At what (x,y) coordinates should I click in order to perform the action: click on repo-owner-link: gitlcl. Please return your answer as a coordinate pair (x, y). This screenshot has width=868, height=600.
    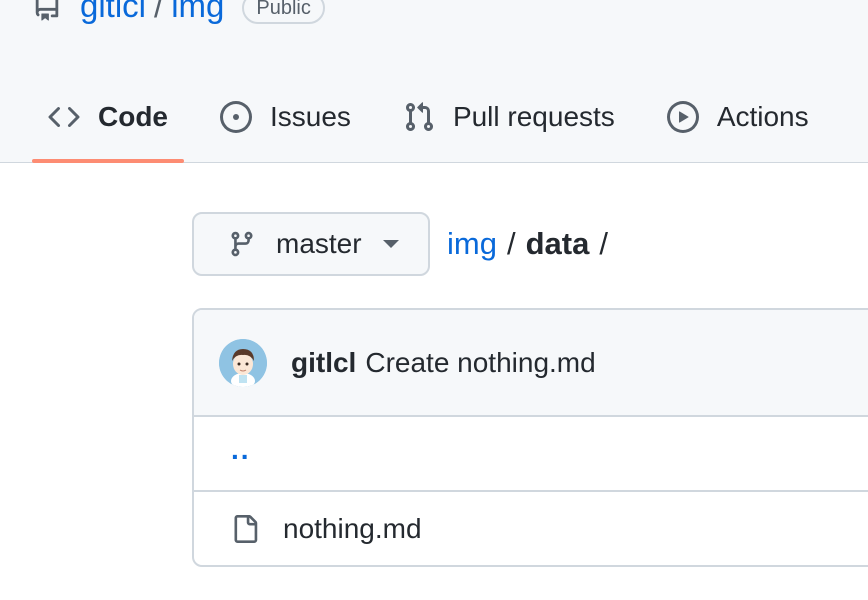
    Looking at the image, I should click on (113, 12).